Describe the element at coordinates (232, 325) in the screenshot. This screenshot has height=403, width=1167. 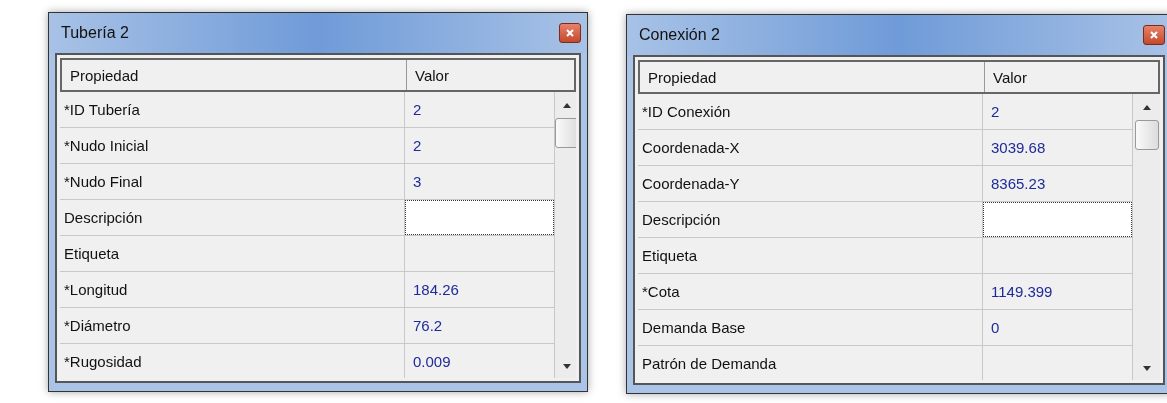
I see `property-cell: *Diámetro` at that location.